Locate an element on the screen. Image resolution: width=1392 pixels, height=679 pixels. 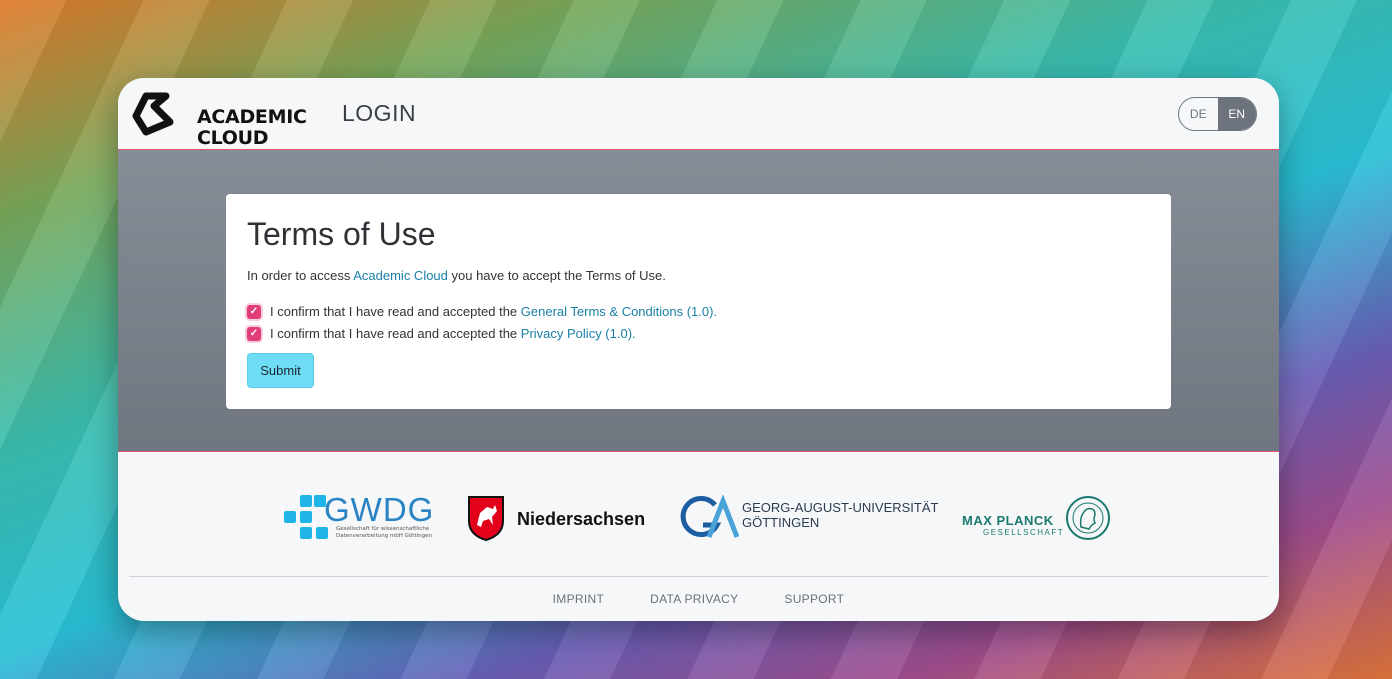
academic-cloud-link: Academic Cloud is located at coordinates (400, 275).